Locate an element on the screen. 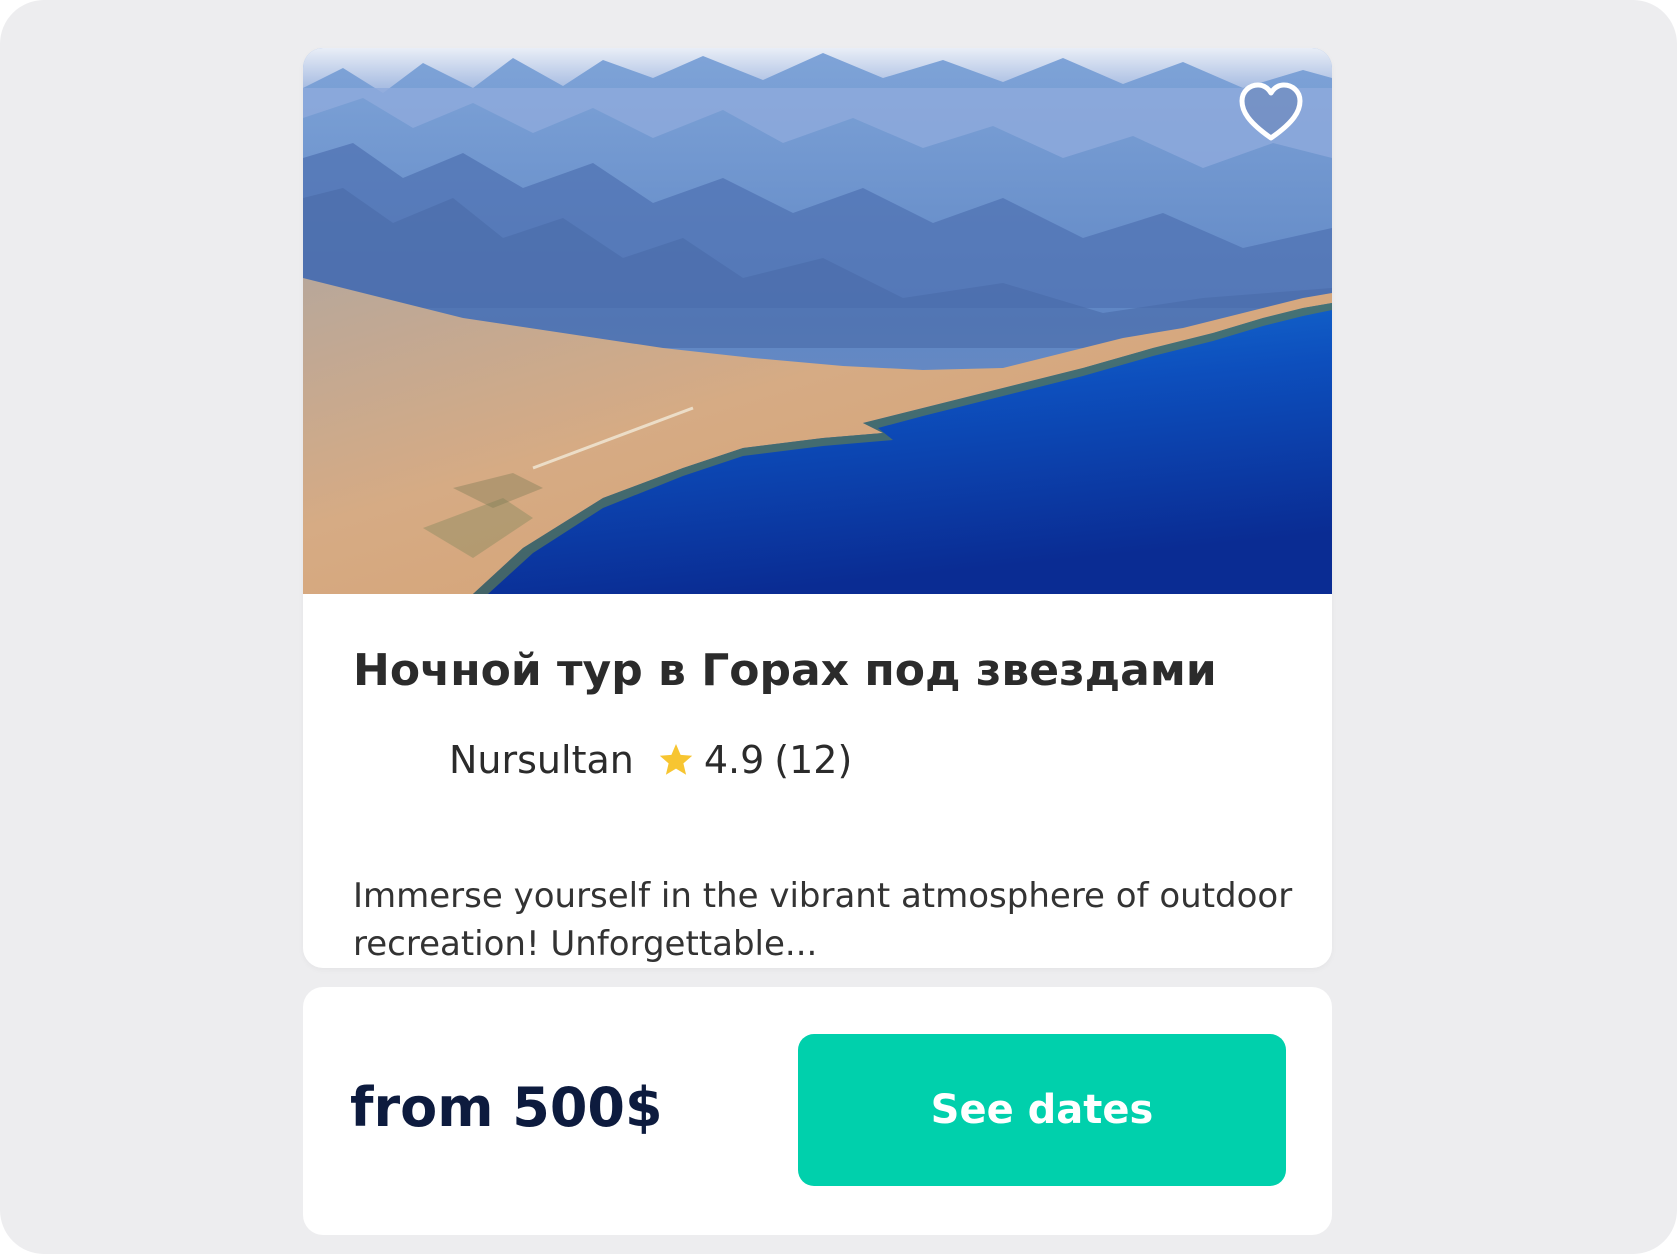  see-dates-button: See dates is located at coordinates (1042, 1110).